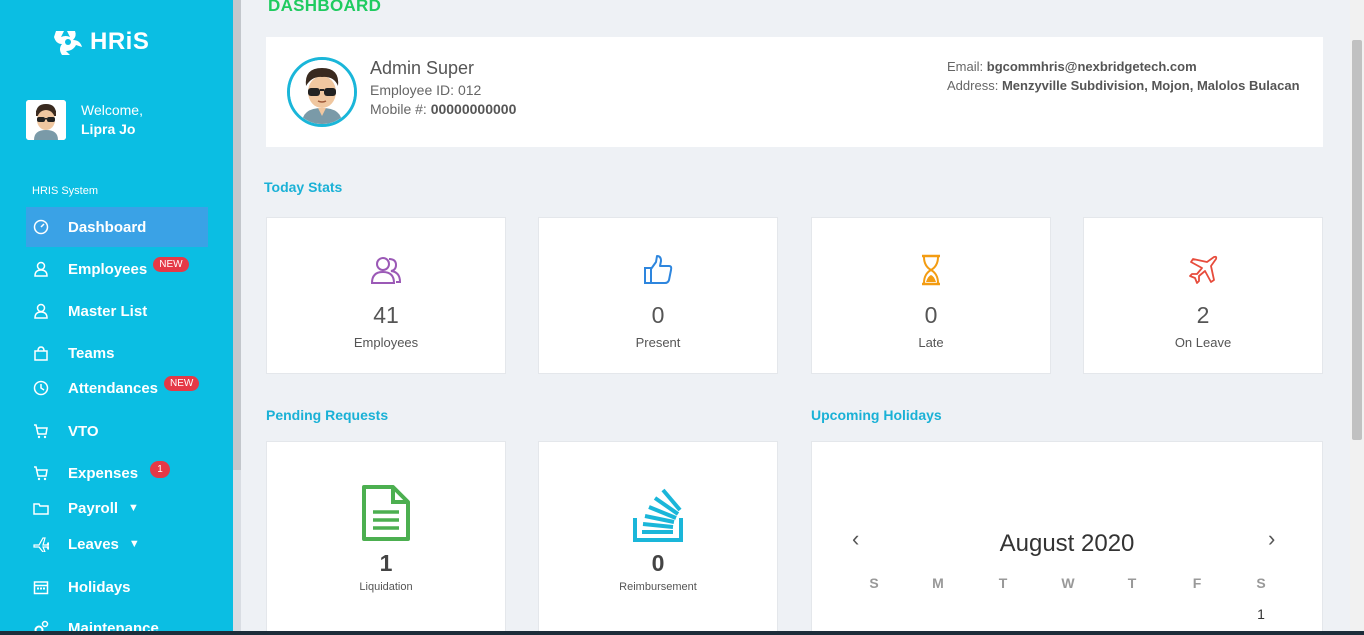 The width and height of the screenshot is (1364, 635). I want to click on page-scrollbar, so click(1357, 317).